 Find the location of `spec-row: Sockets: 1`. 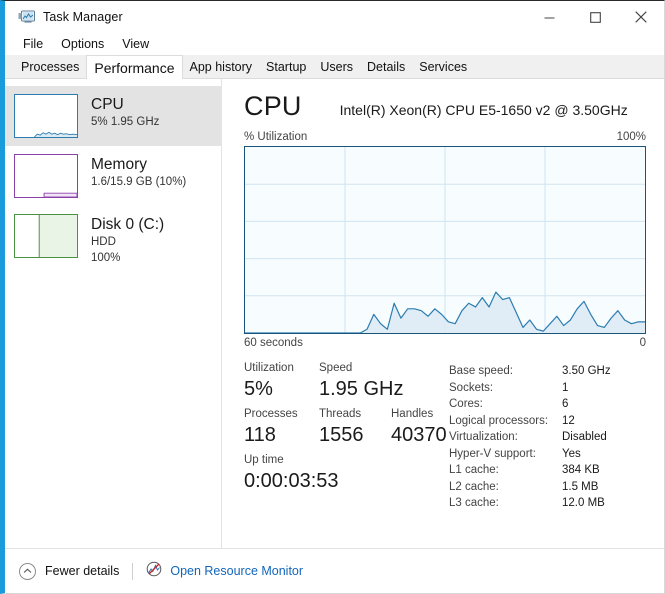

spec-row: Sockets: 1 is located at coordinates (547, 388).